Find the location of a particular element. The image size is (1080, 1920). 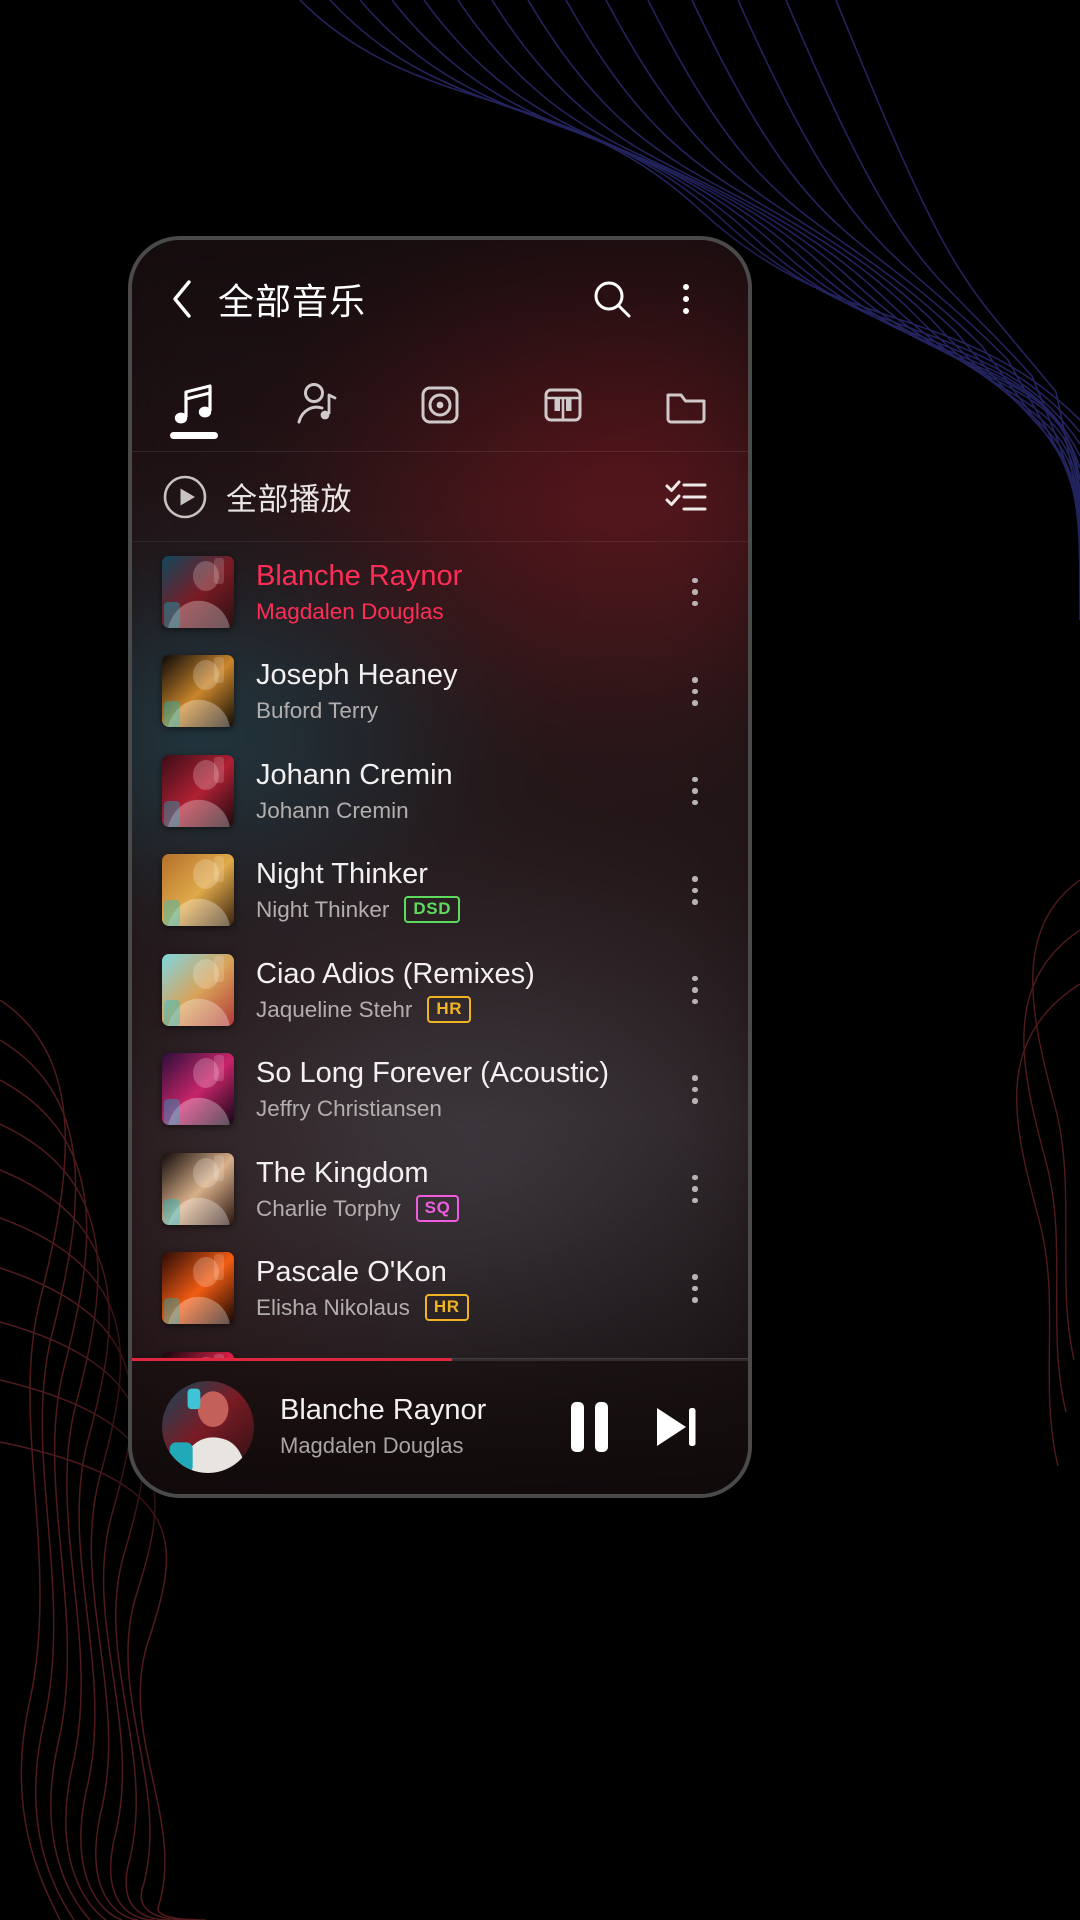

quality-badge: HR is located at coordinates (449, 1009).